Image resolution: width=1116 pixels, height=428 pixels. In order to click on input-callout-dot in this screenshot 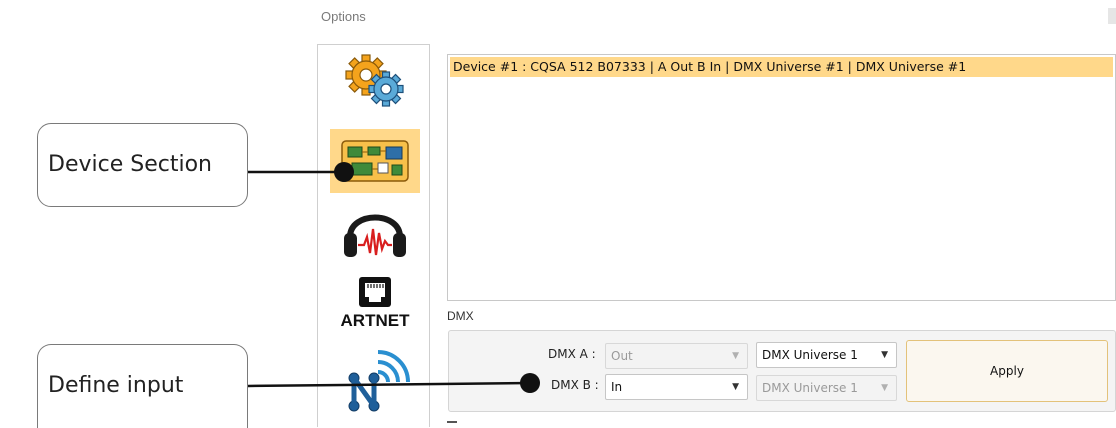, I will do `click(530, 383)`.